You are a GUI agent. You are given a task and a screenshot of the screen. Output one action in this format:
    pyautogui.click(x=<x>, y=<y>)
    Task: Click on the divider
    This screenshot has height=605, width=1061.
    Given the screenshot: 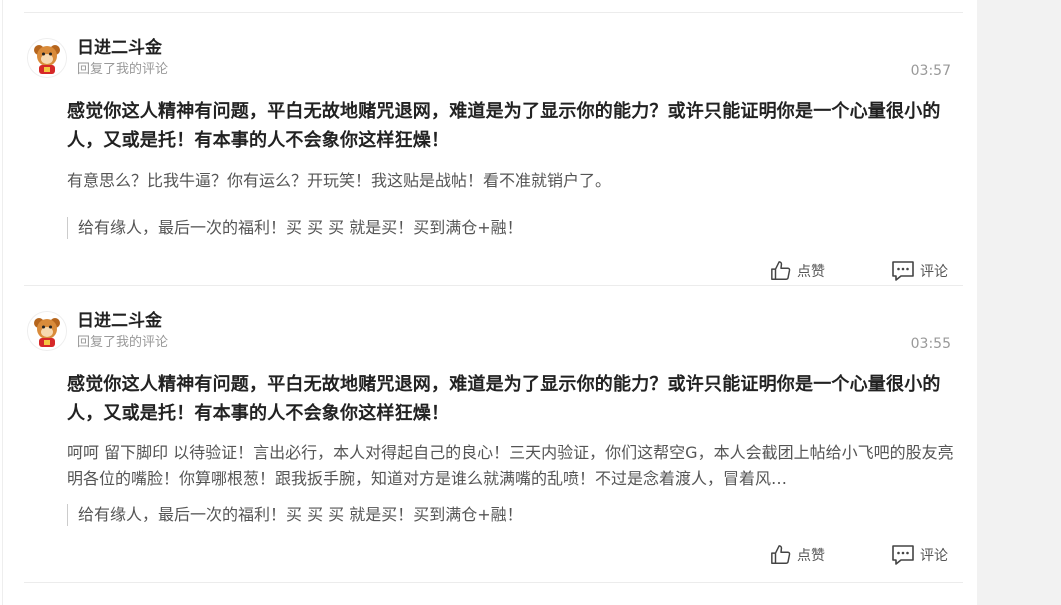 What is the action you would take?
    pyautogui.click(x=493, y=582)
    